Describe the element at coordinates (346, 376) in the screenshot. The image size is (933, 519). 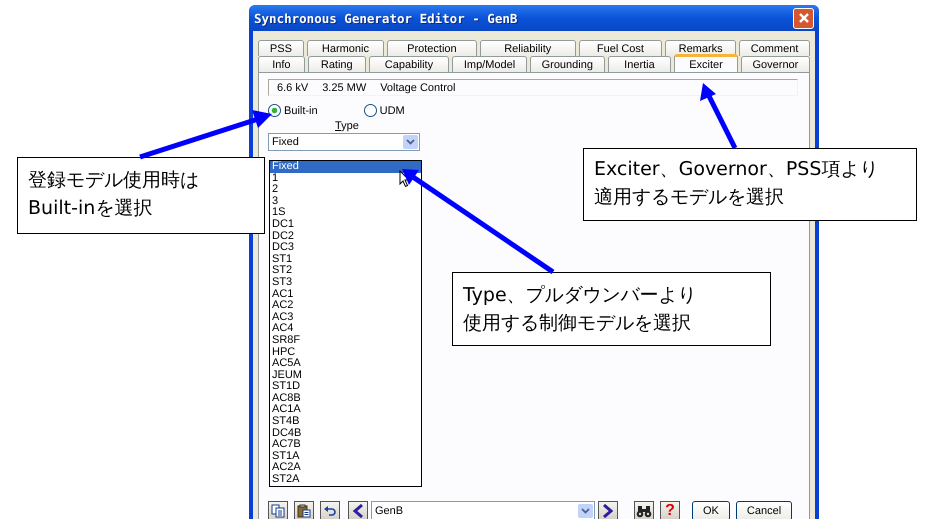
I see `dropdown-option: JEUM` at that location.